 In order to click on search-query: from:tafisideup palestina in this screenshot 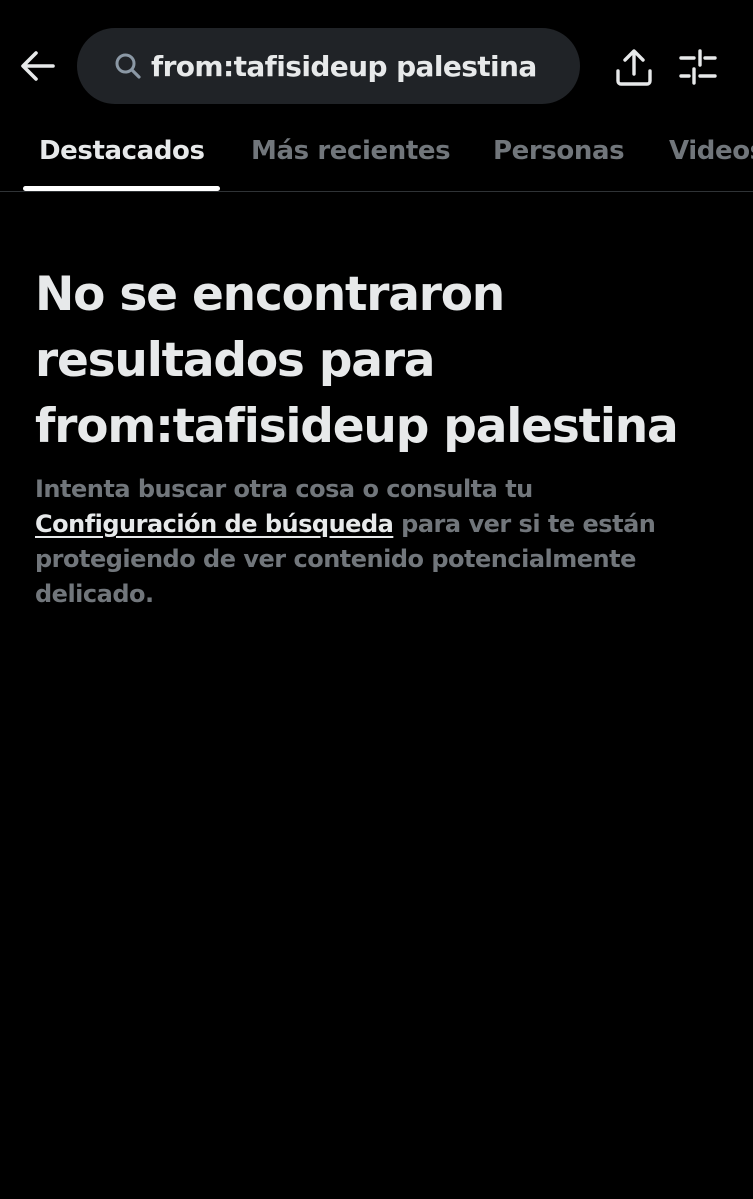, I will do `click(344, 66)`.